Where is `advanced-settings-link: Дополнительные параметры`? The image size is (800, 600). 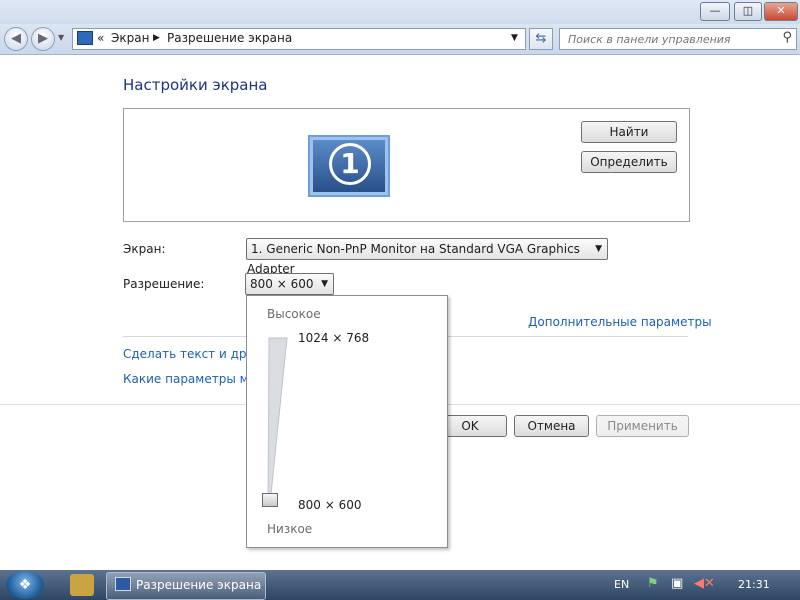 advanced-settings-link: Дополнительные параметры is located at coordinates (620, 322).